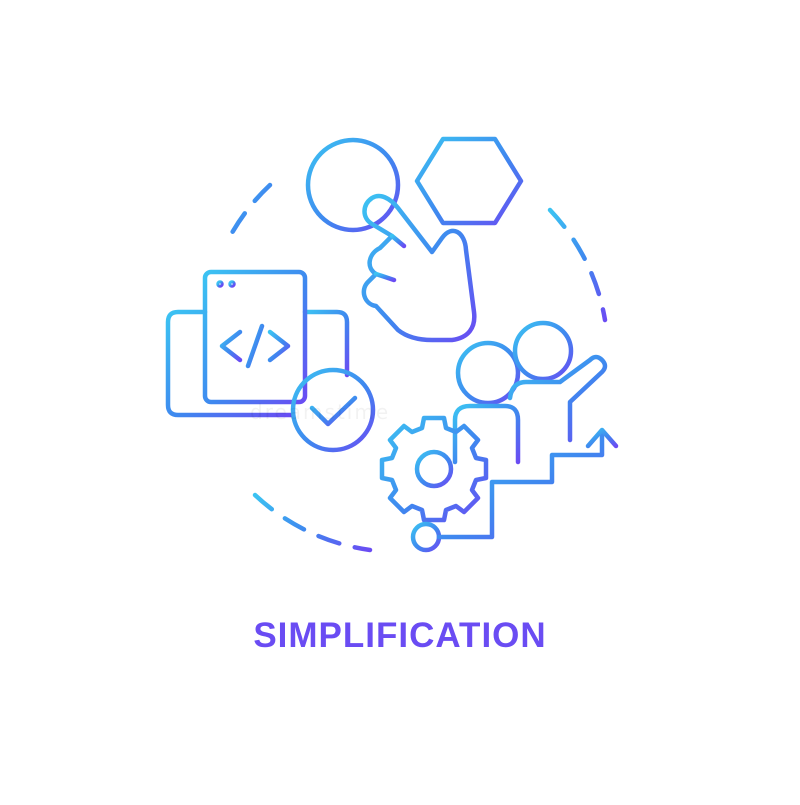 Image resolution: width=800 pixels, height=805 pixels. I want to click on gear-icon, so click(434, 469).